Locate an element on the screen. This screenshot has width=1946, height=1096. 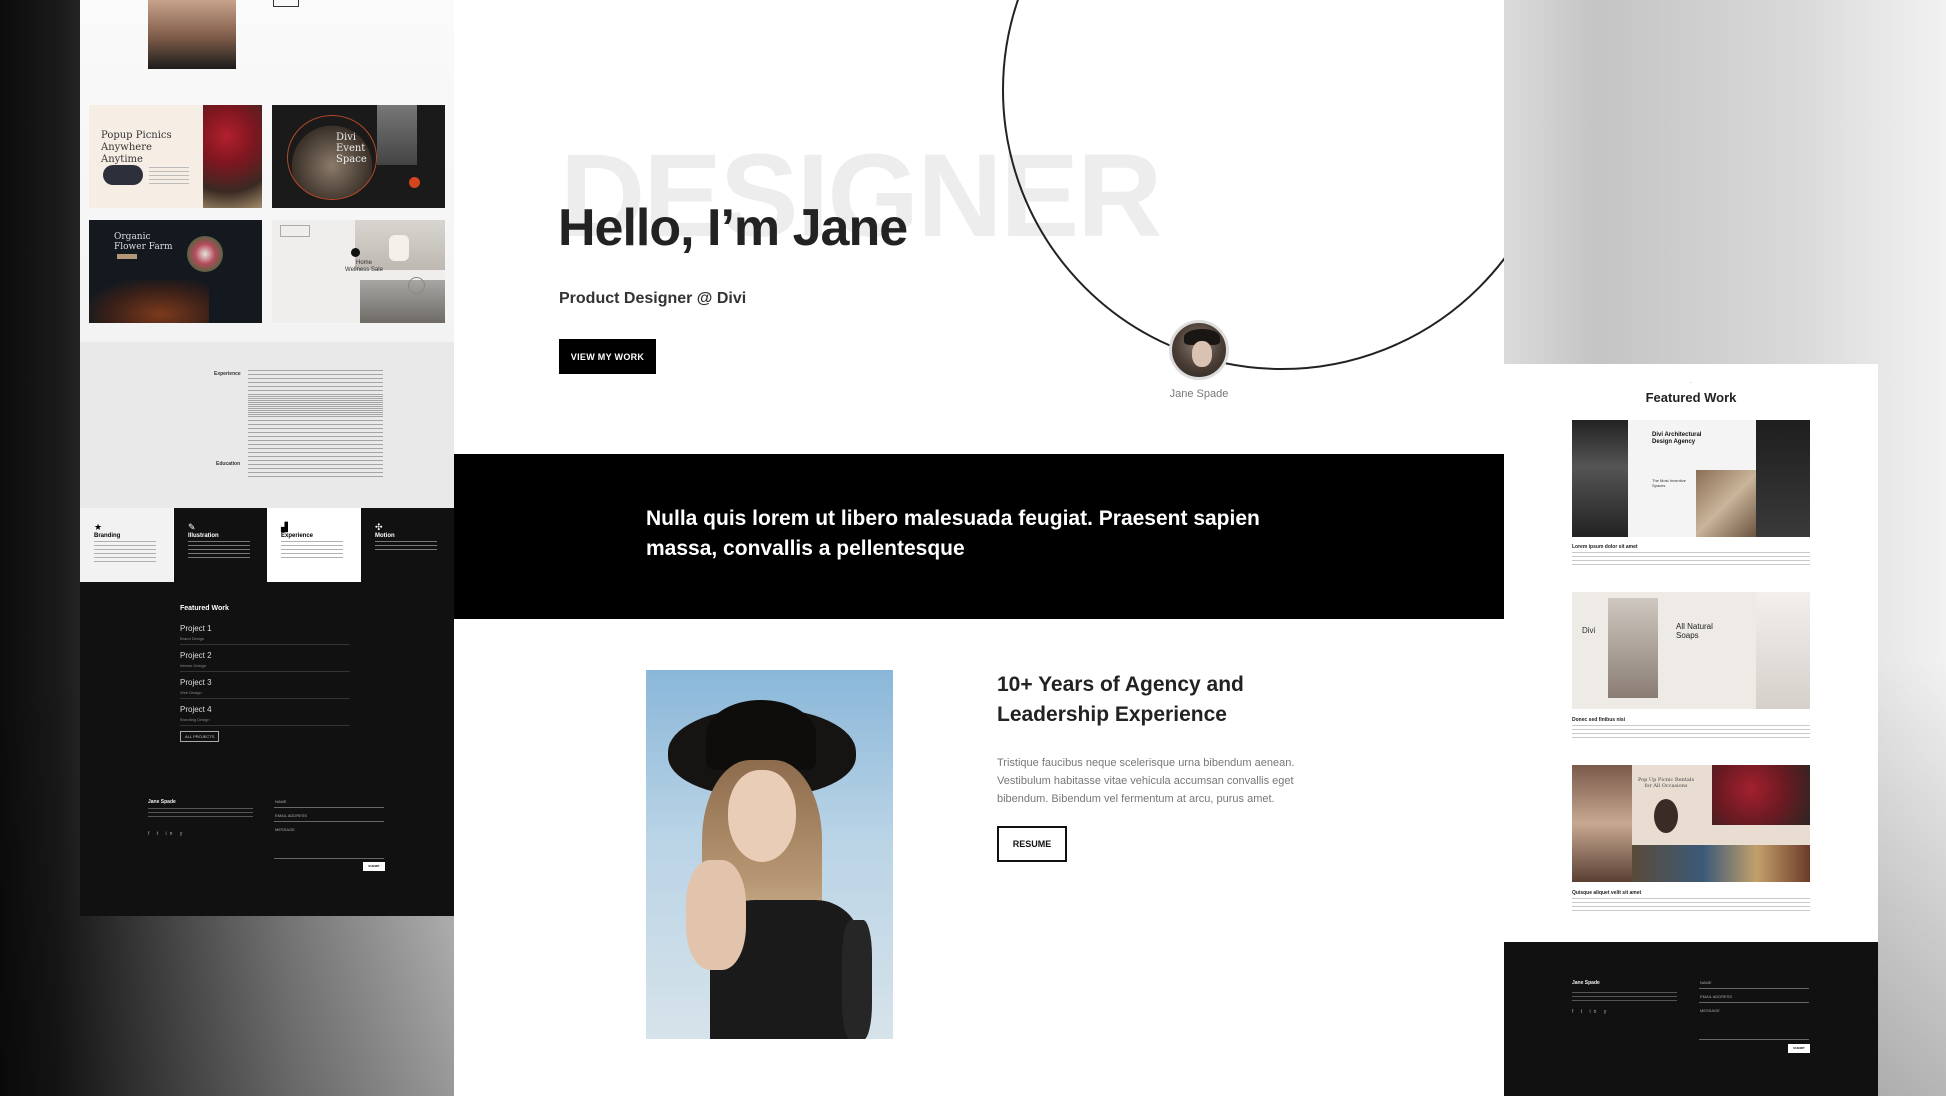
tile-flowers-image is located at coordinates (232, 156).